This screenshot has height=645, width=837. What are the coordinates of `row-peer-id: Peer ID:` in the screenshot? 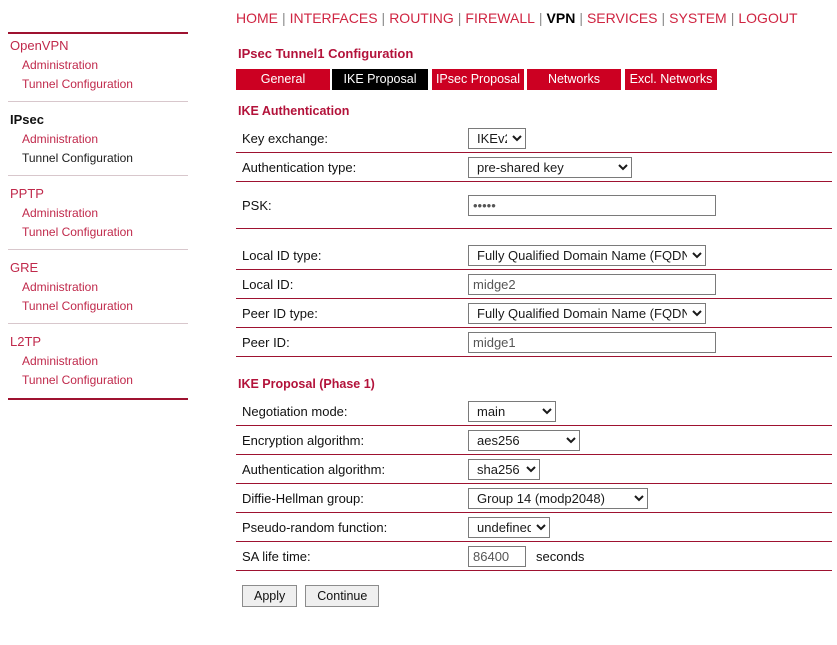 It's located at (534, 342).